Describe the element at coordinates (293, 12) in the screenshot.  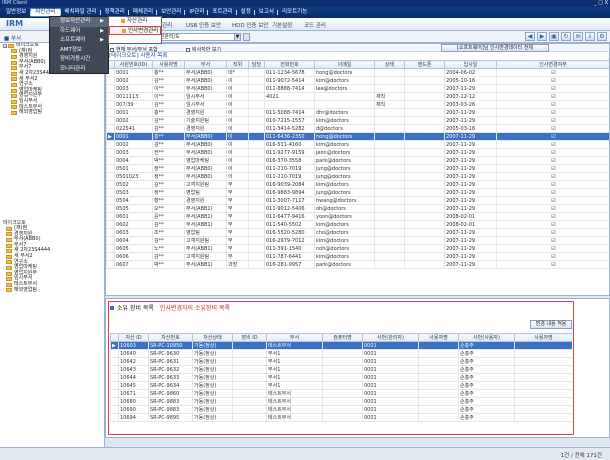
I see `menu-item: 리모트기능` at that location.